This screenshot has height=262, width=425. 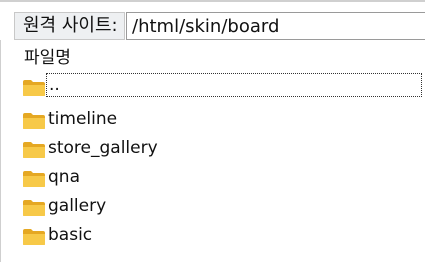 What do you see at coordinates (222, 235) in the screenshot?
I see `list-item: basic` at bounding box center [222, 235].